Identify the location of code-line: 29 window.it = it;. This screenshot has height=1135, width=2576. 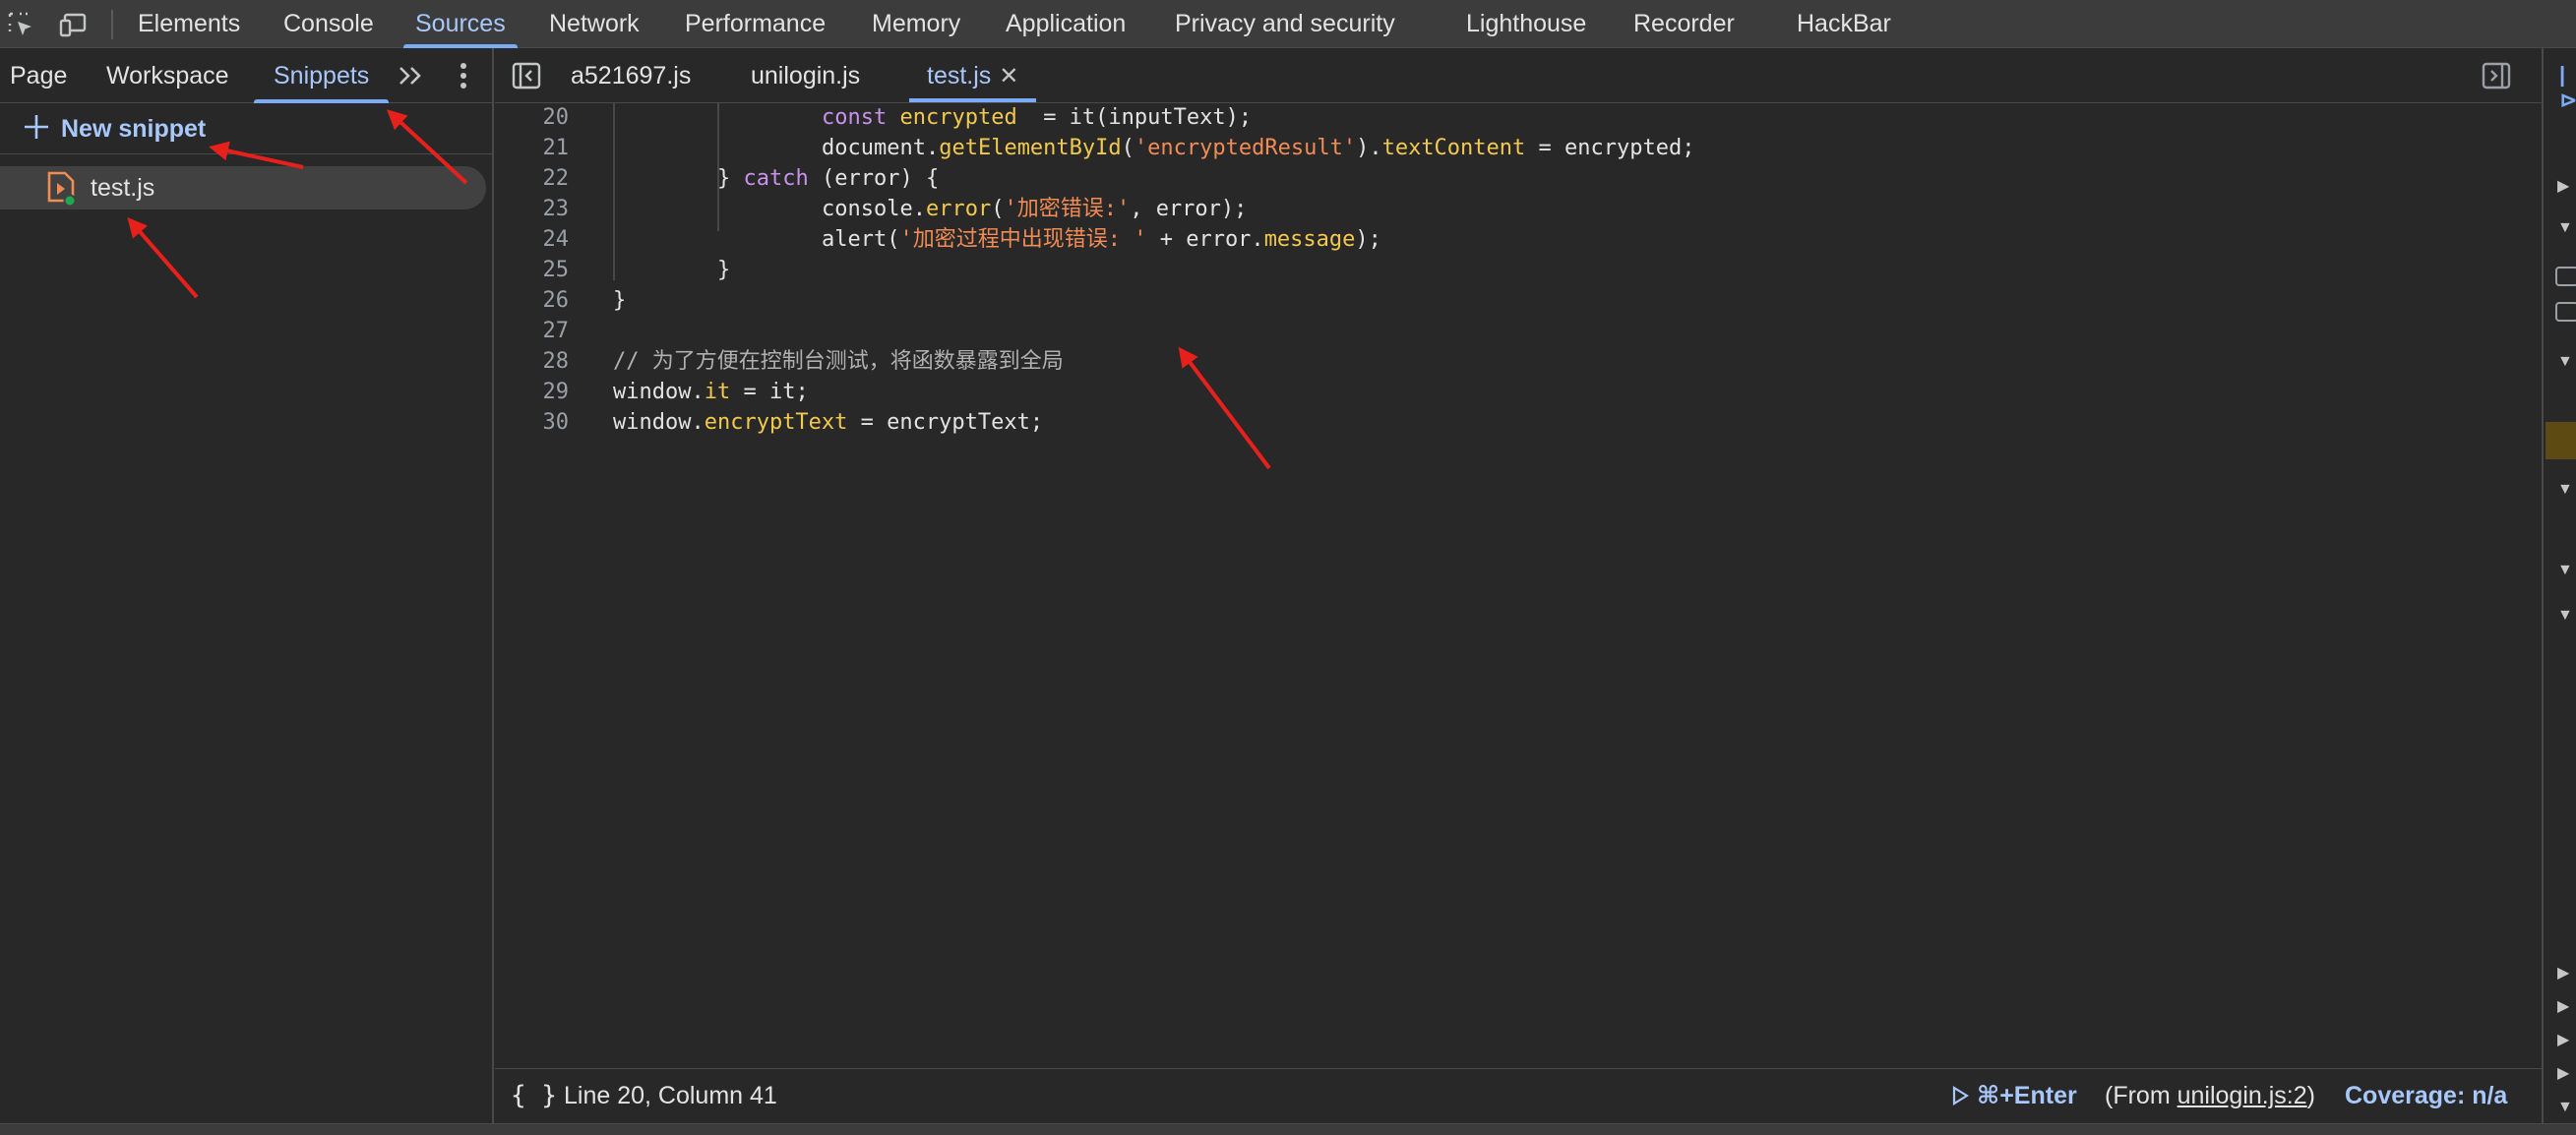
(1518, 392).